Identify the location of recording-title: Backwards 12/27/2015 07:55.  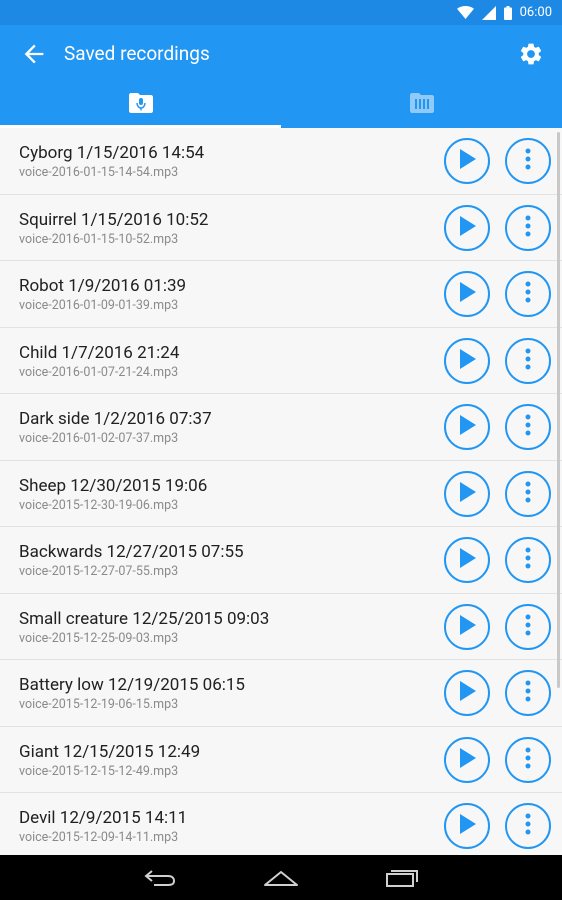
(131, 552).